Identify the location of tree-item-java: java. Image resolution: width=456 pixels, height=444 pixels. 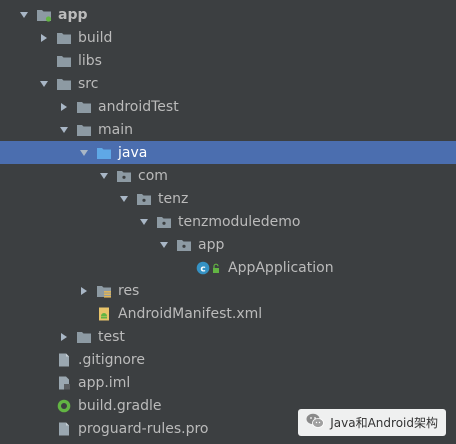
(228, 152).